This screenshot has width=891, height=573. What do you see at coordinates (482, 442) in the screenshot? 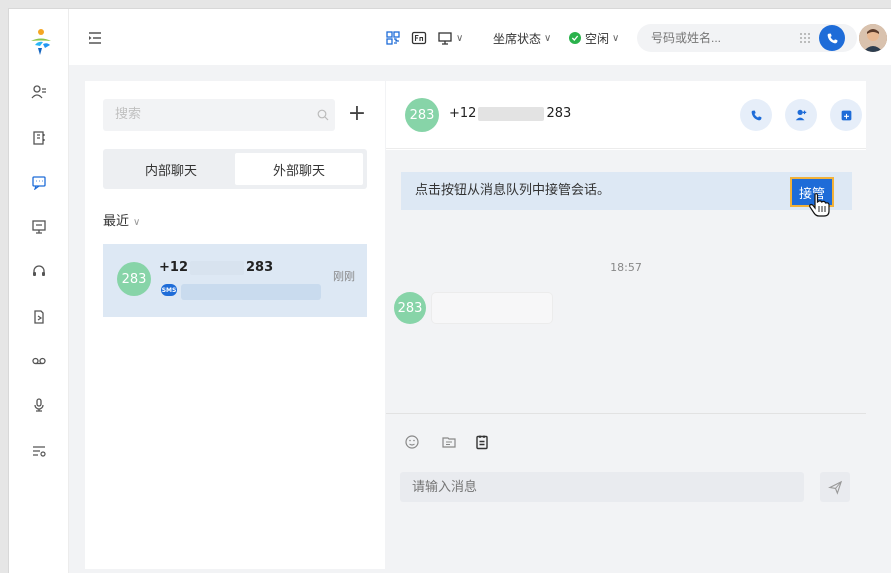
I see `quick-reply-icon` at bounding box center [482, 442].